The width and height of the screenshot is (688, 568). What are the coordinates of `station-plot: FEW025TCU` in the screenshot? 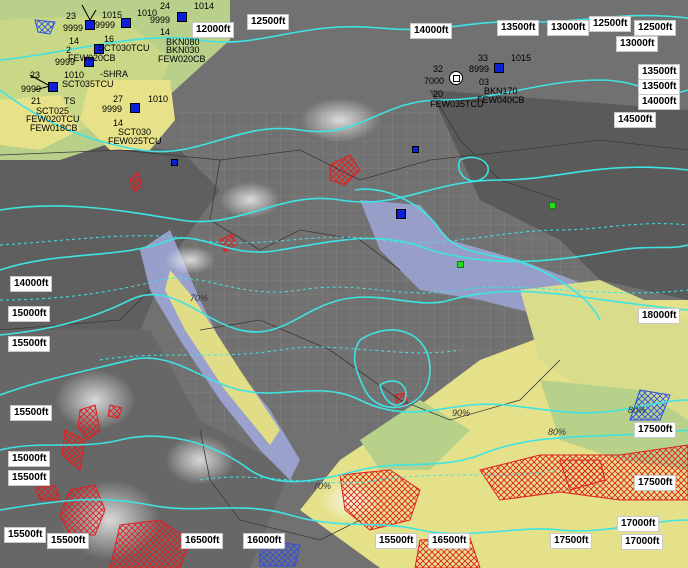 It's located at (135, 141).